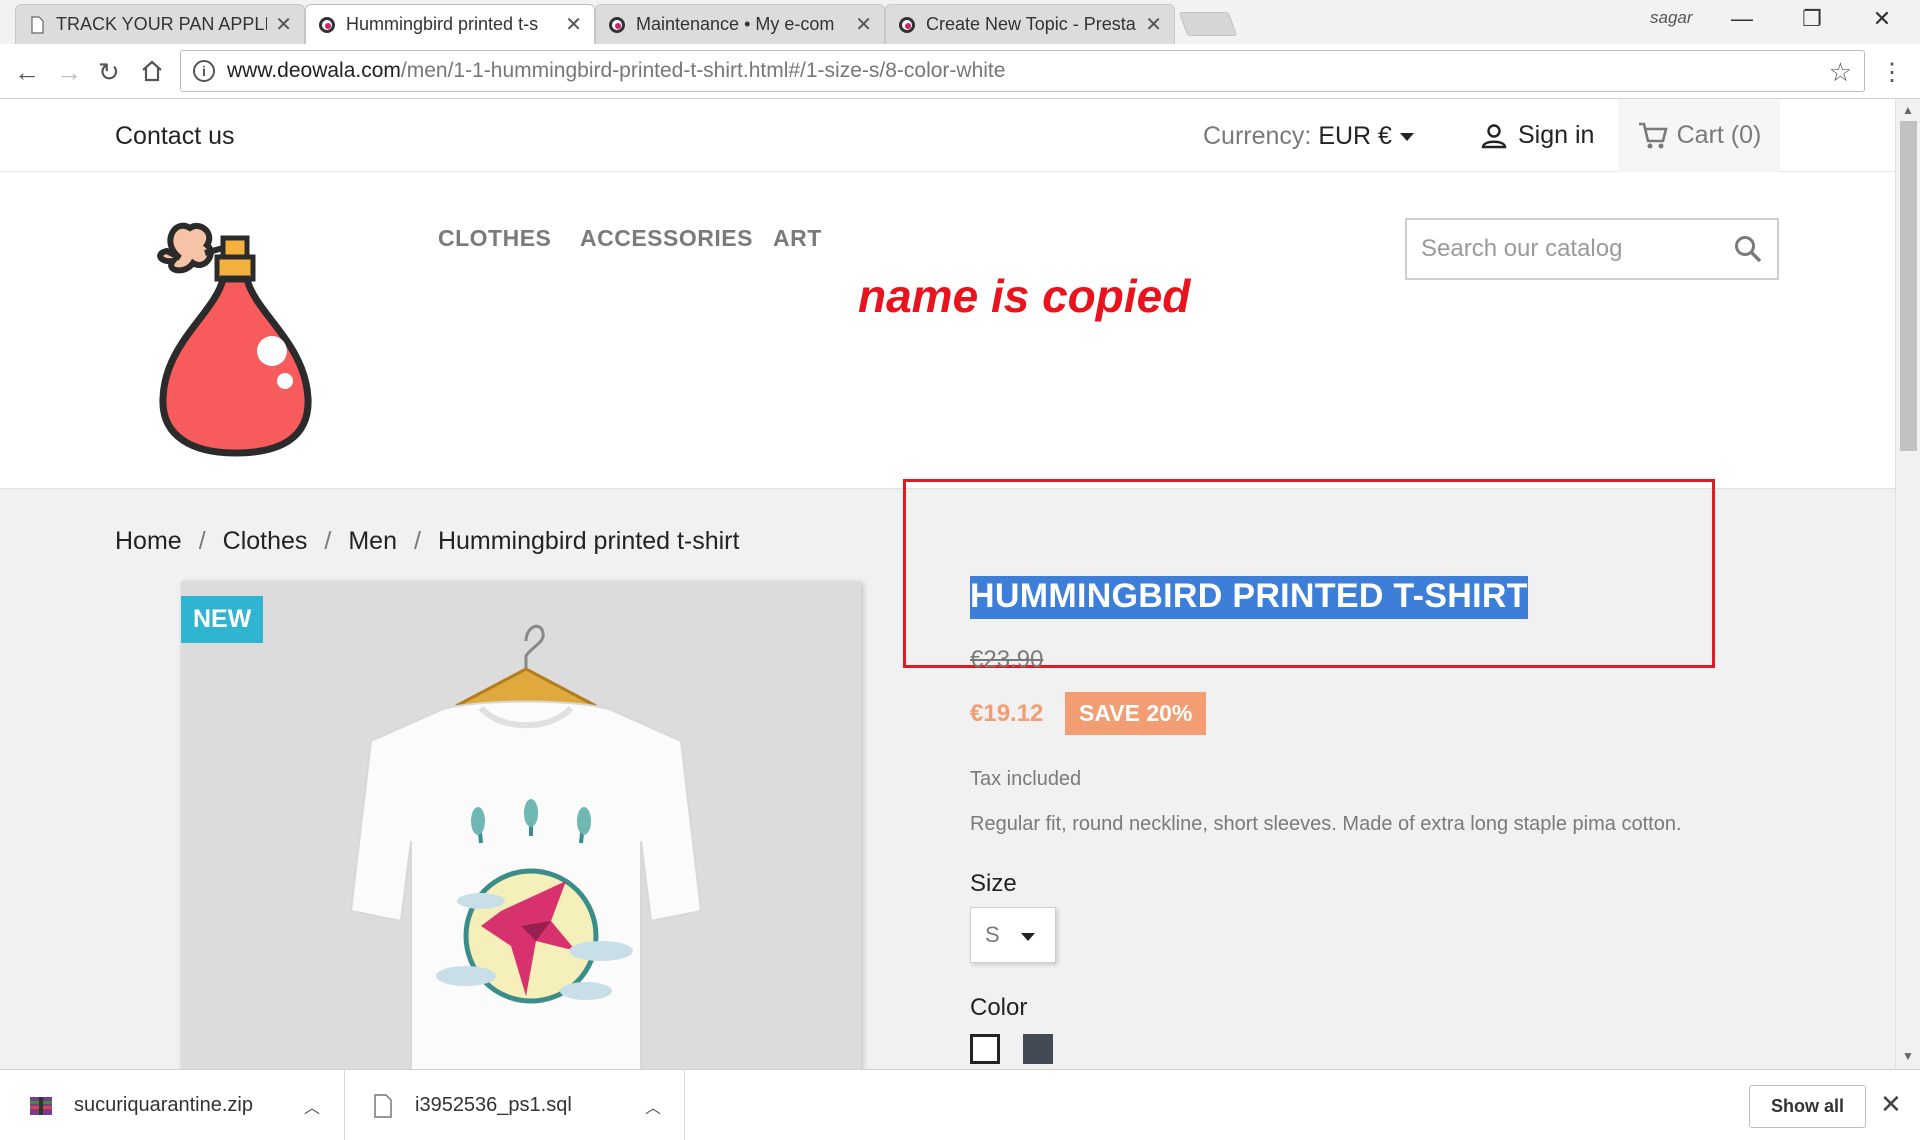 The image size is (1920, 1140). I want to click on archive-icon, so click(41, 1105).